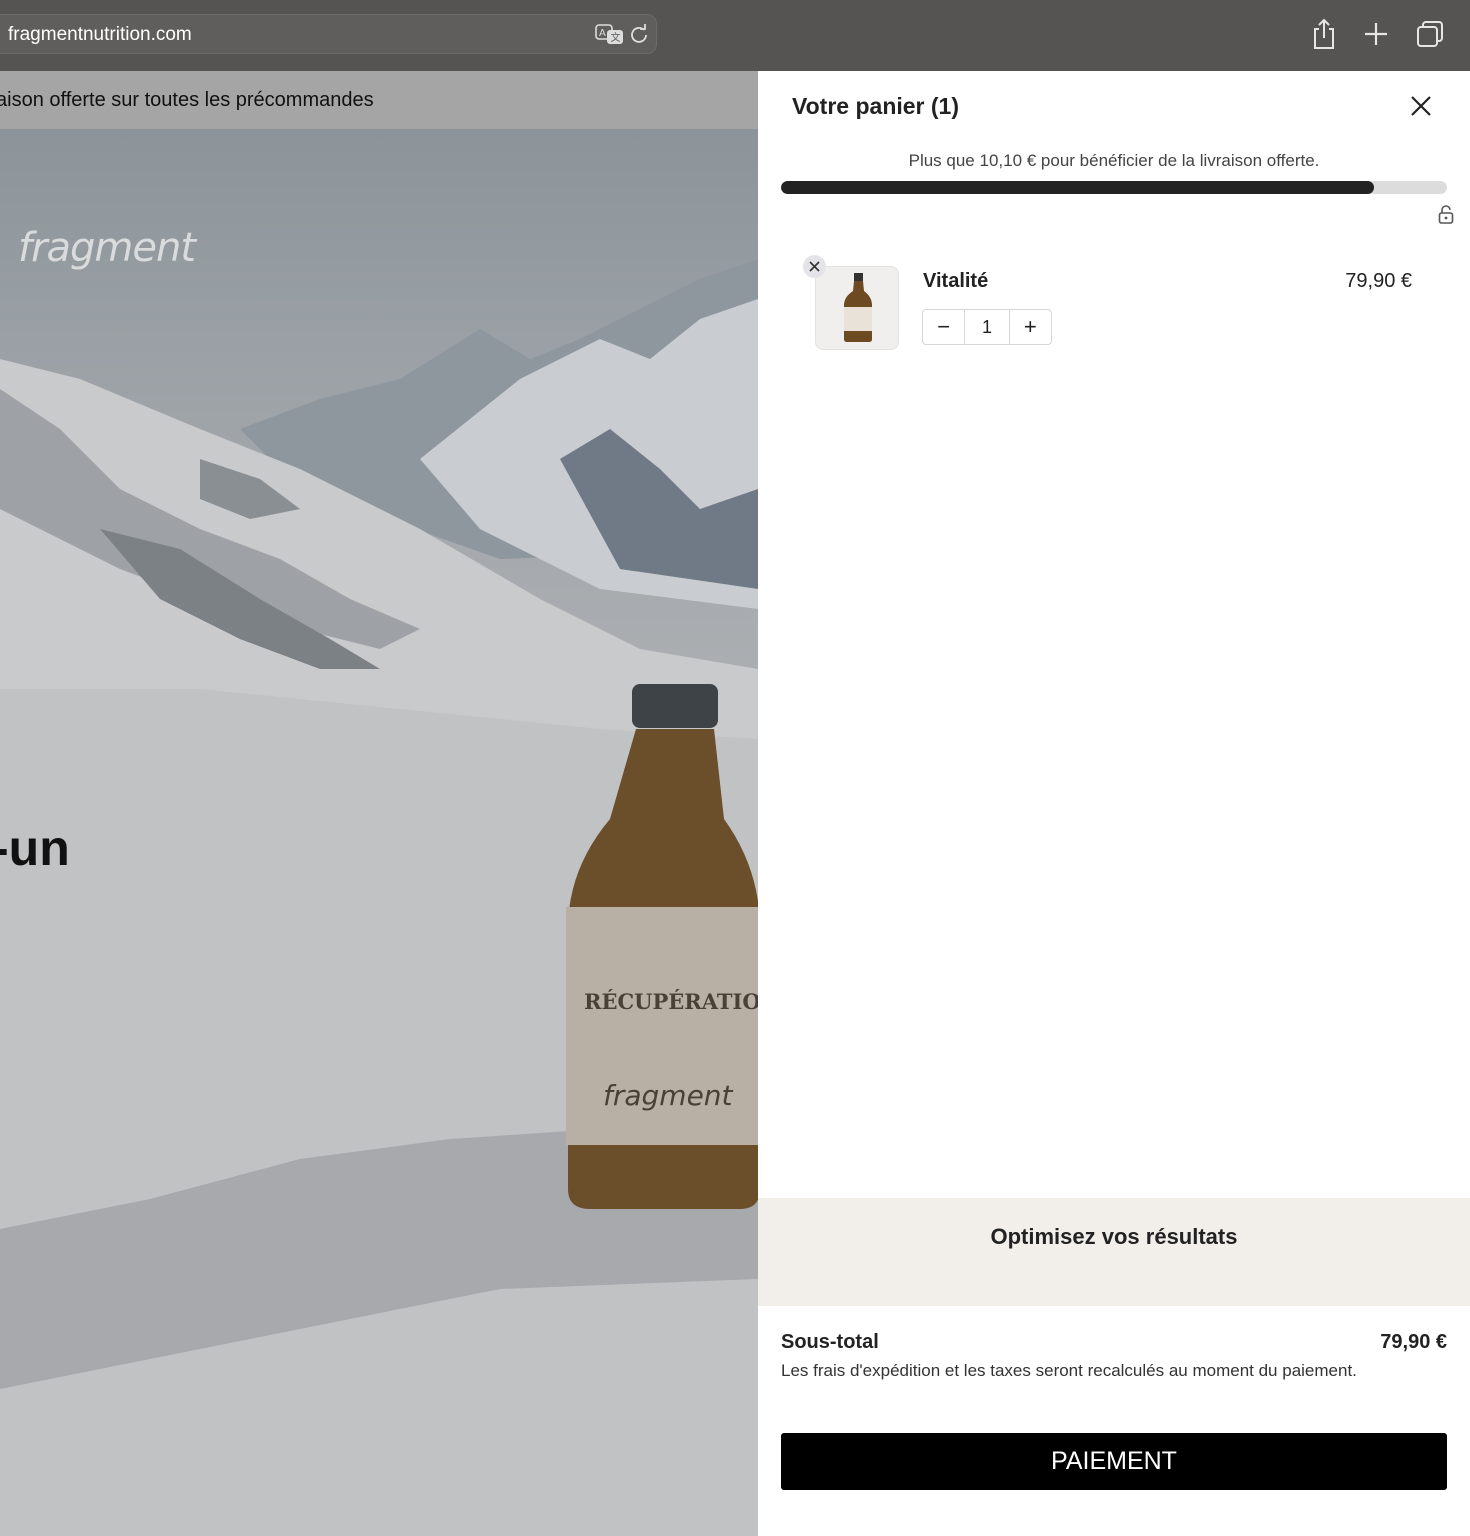 Image resolution: width=1470 pixels, height=1536 pixels. What do you see at coordinates (875, 106) in the screenshot?
I see `cart-title: Votre panier (1)` at bounding box center [875, 106].